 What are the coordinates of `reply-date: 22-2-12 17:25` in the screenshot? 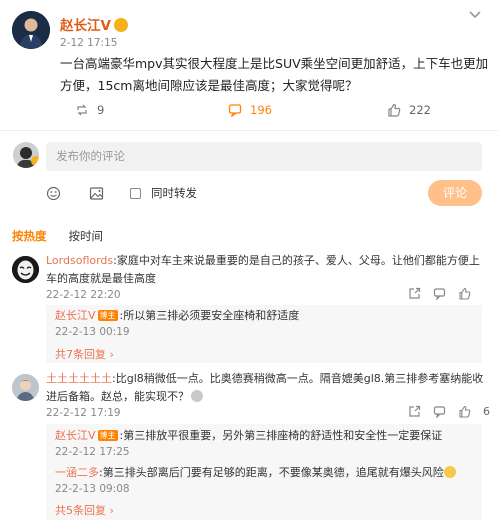 It's located at (92, 452).